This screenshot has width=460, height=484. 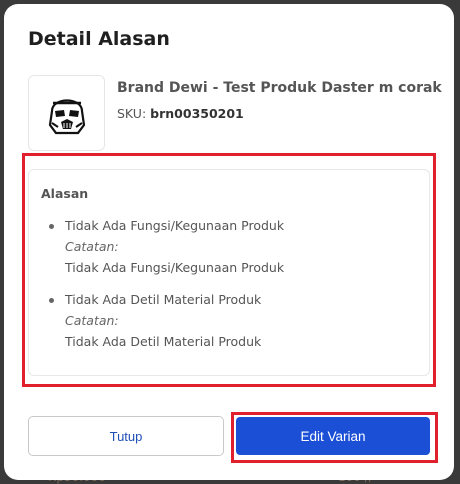 I want to click on edit-variant-button: Edit Varian, so click(x=333, y=436).